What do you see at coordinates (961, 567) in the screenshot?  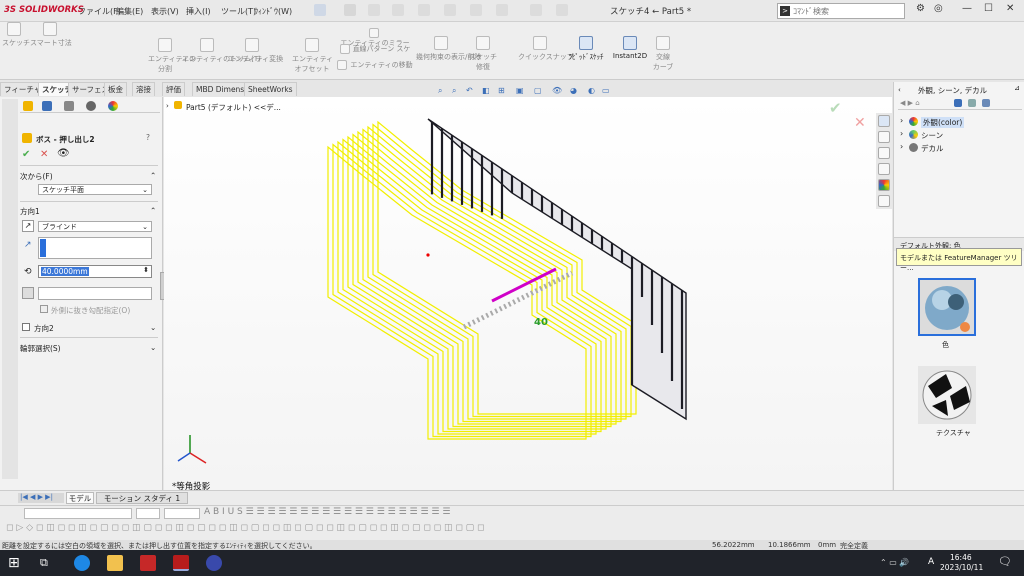 I see `clock-date: 2023/10/11` at bounding box center [961, 567].